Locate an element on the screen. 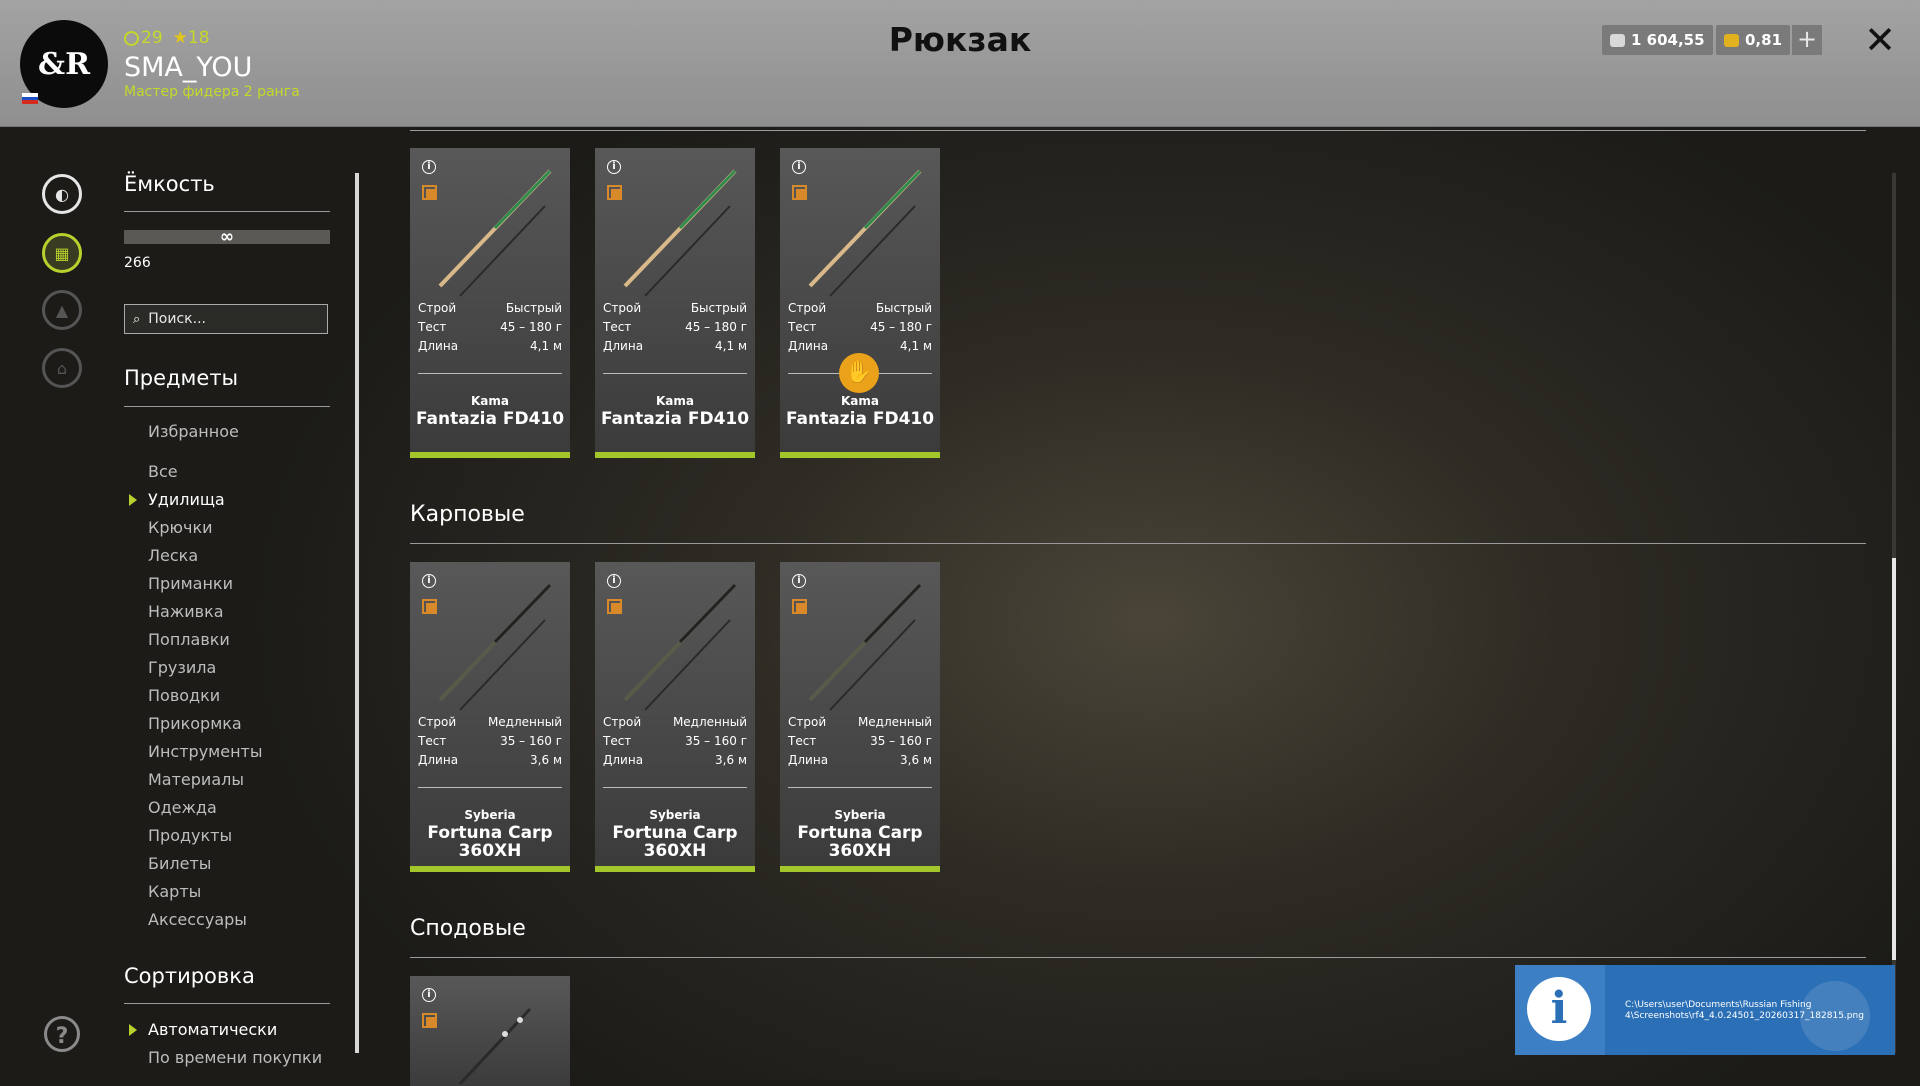 The height and width of the screenshot is (1086, 1920). fish-keepnet-icon: ◐ is located at coordinates (62, 194).